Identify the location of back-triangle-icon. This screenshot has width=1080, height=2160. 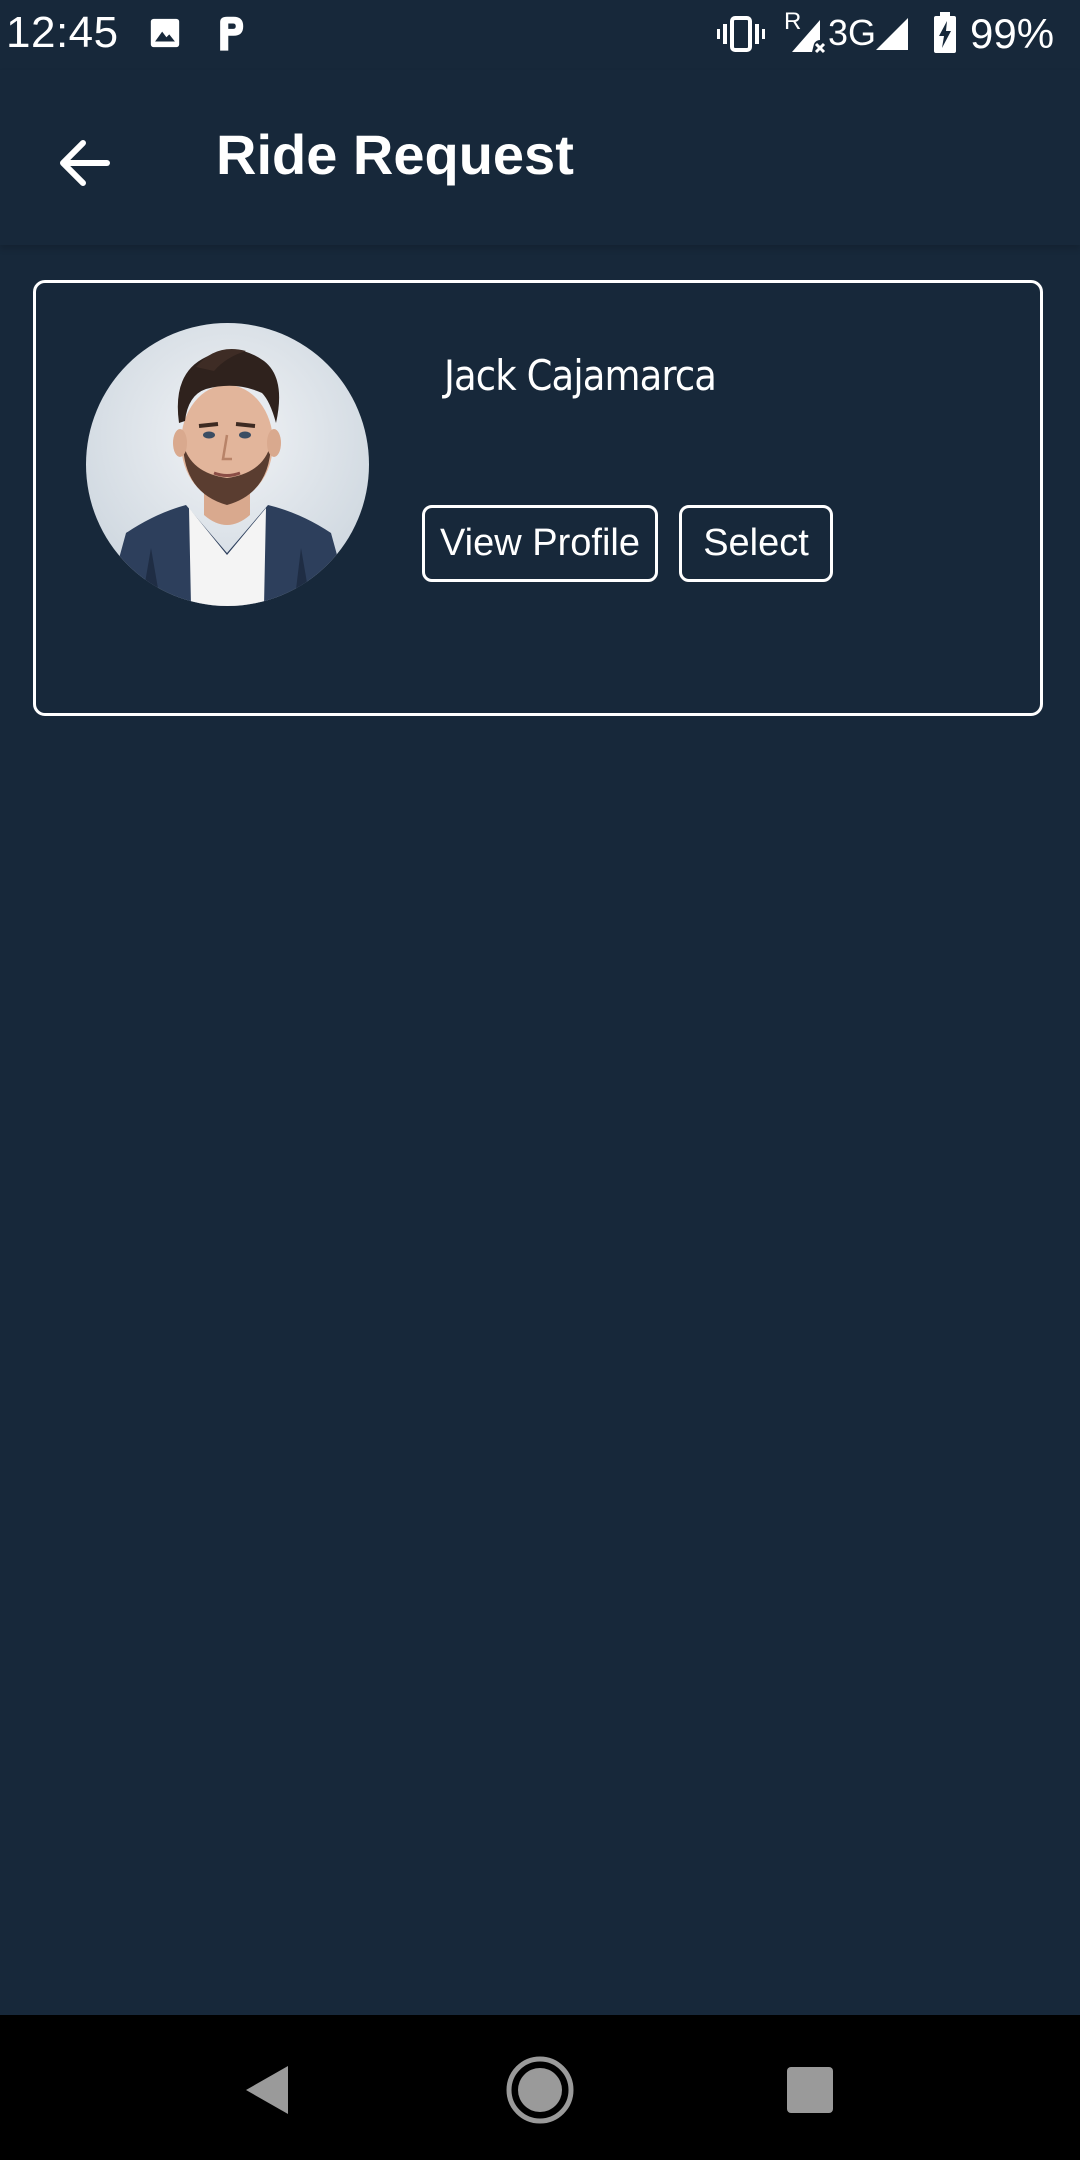
(267, 2090).